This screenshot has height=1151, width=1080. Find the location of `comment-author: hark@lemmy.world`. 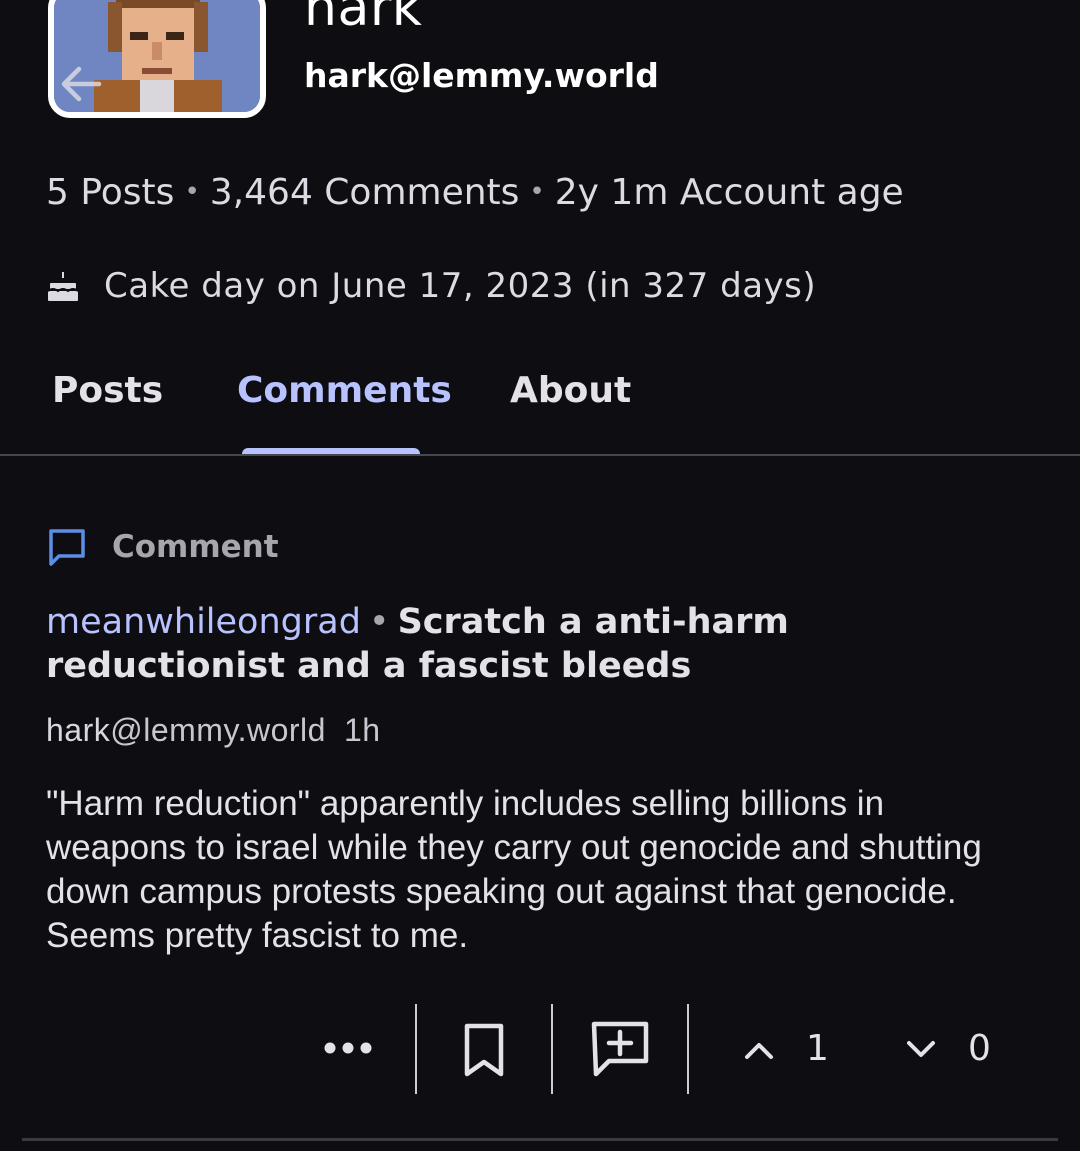

comment-author: hark@lemmy.world is located at coordinates (186, 730).